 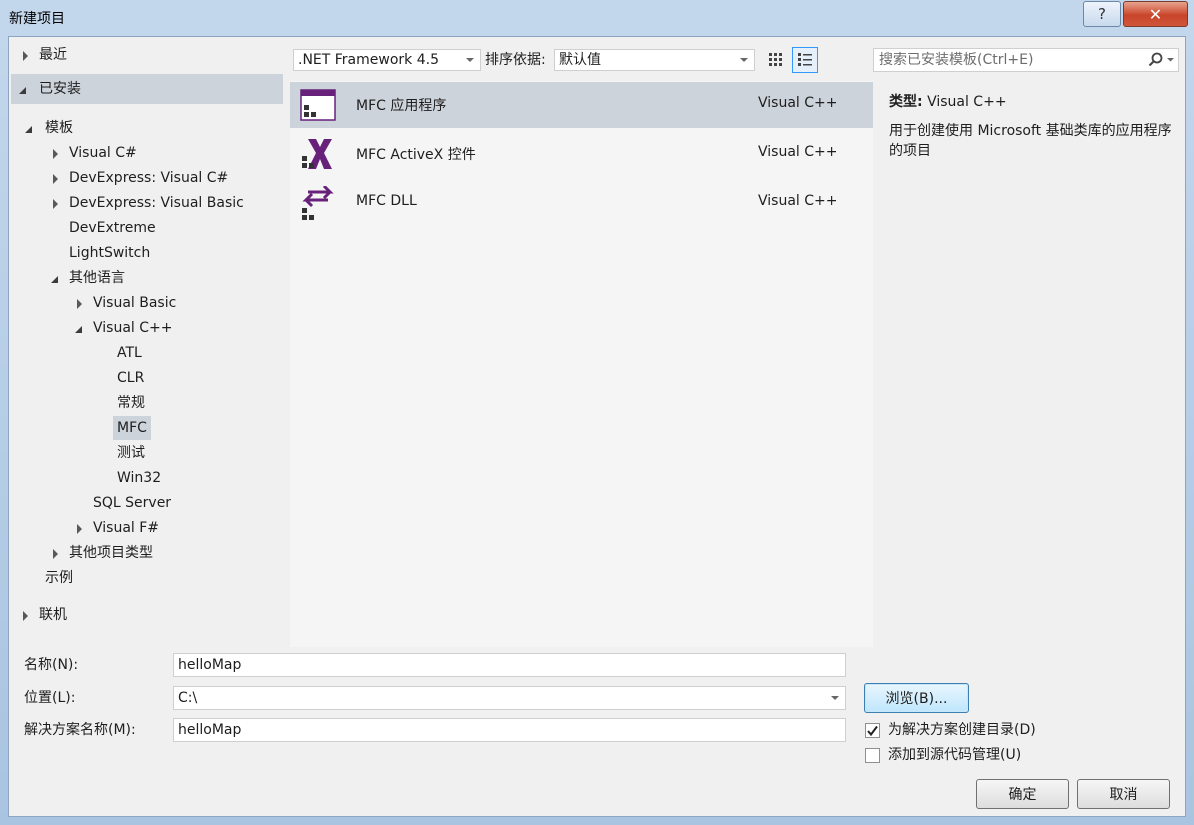 What do you see at coordinates (149, 178) in the screenshot?
I see `tree-label: DevExpress: Visual C#` at bounding box center [149, 178].